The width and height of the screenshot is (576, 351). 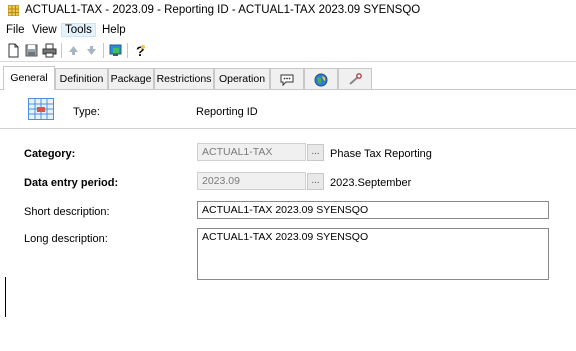 What do you see at coordinates (242, 78) in the screenshot?
I see `tab-operation: Operation` at bounding box center [242, 78].